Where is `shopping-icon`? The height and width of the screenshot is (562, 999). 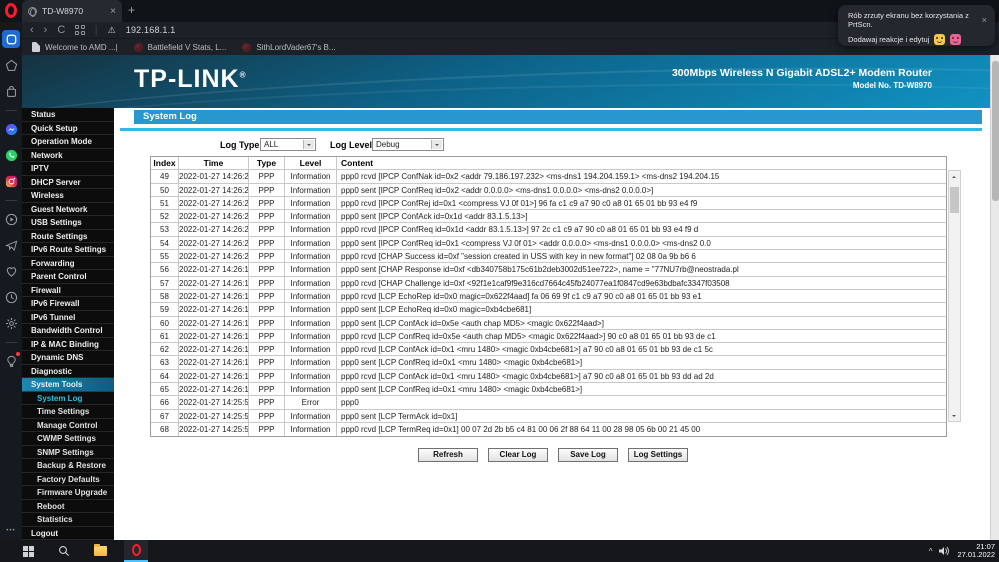
shopping-icon is located at coordinates (11, 91).